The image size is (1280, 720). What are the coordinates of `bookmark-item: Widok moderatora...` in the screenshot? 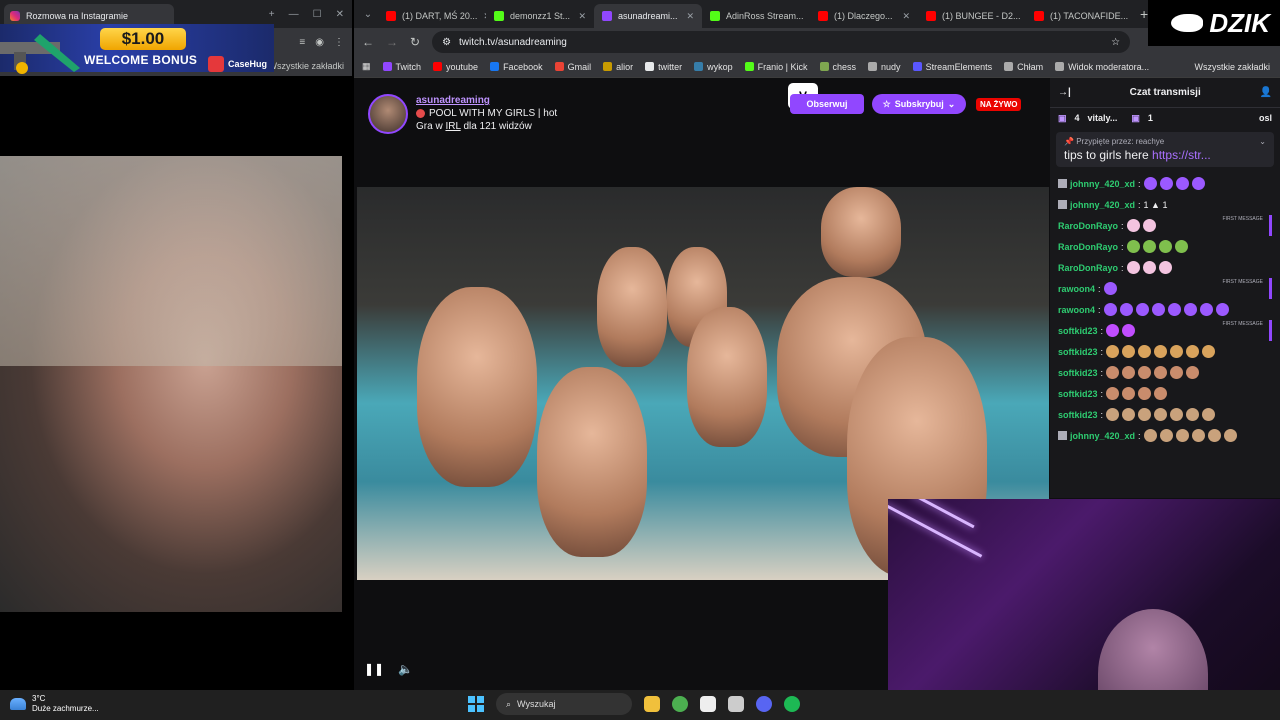 It's located at (1102, 67).